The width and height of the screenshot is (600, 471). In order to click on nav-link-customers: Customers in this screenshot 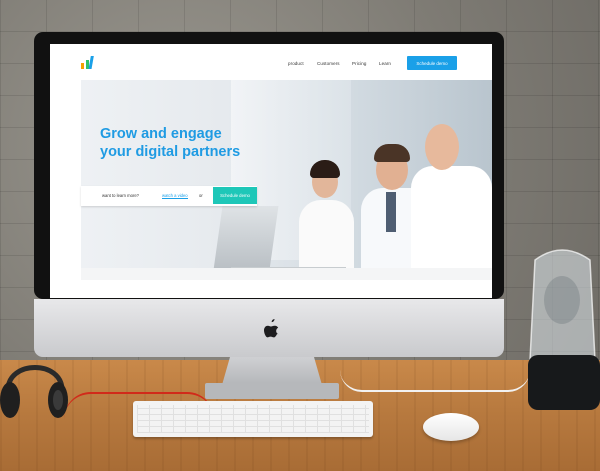, I will do `click(328, 63)`.